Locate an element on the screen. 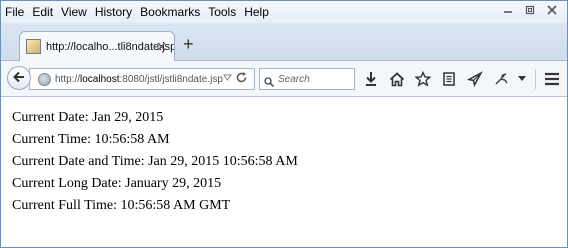 Image resolution: width=568 pixels, height=248 pixels. new-tab-button: + is located at coordinates (188, 44).